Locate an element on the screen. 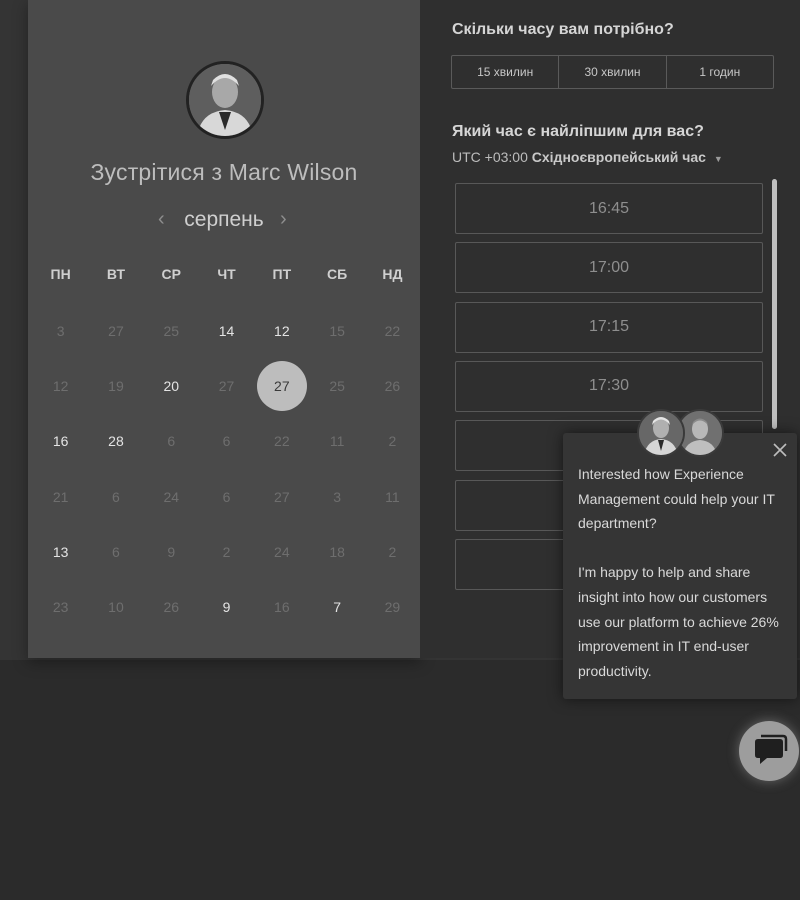 Image resolution: width=800 pixels, height=900 pixels. calendar-day-number: 10 is located at coordinates (116, 607).